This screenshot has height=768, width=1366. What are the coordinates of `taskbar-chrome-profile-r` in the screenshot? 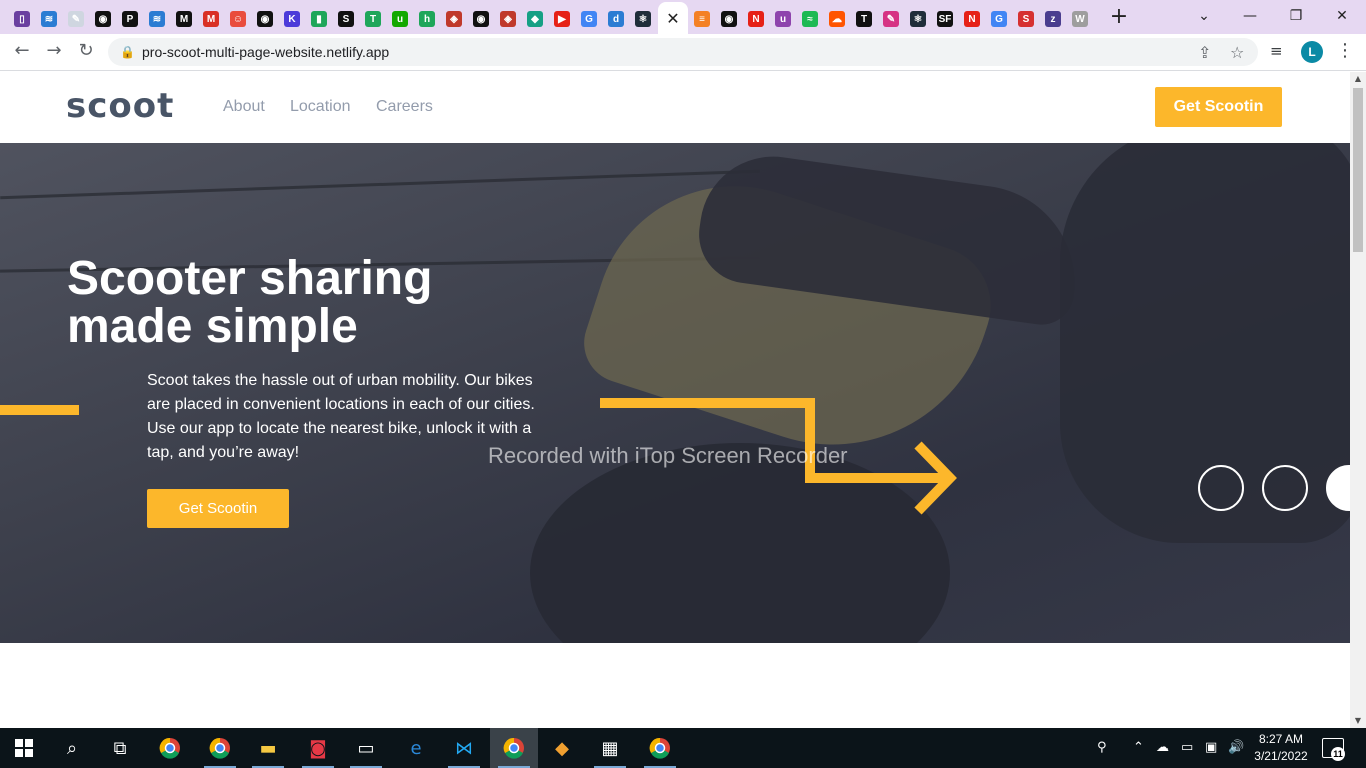 It's located at (220, 748).